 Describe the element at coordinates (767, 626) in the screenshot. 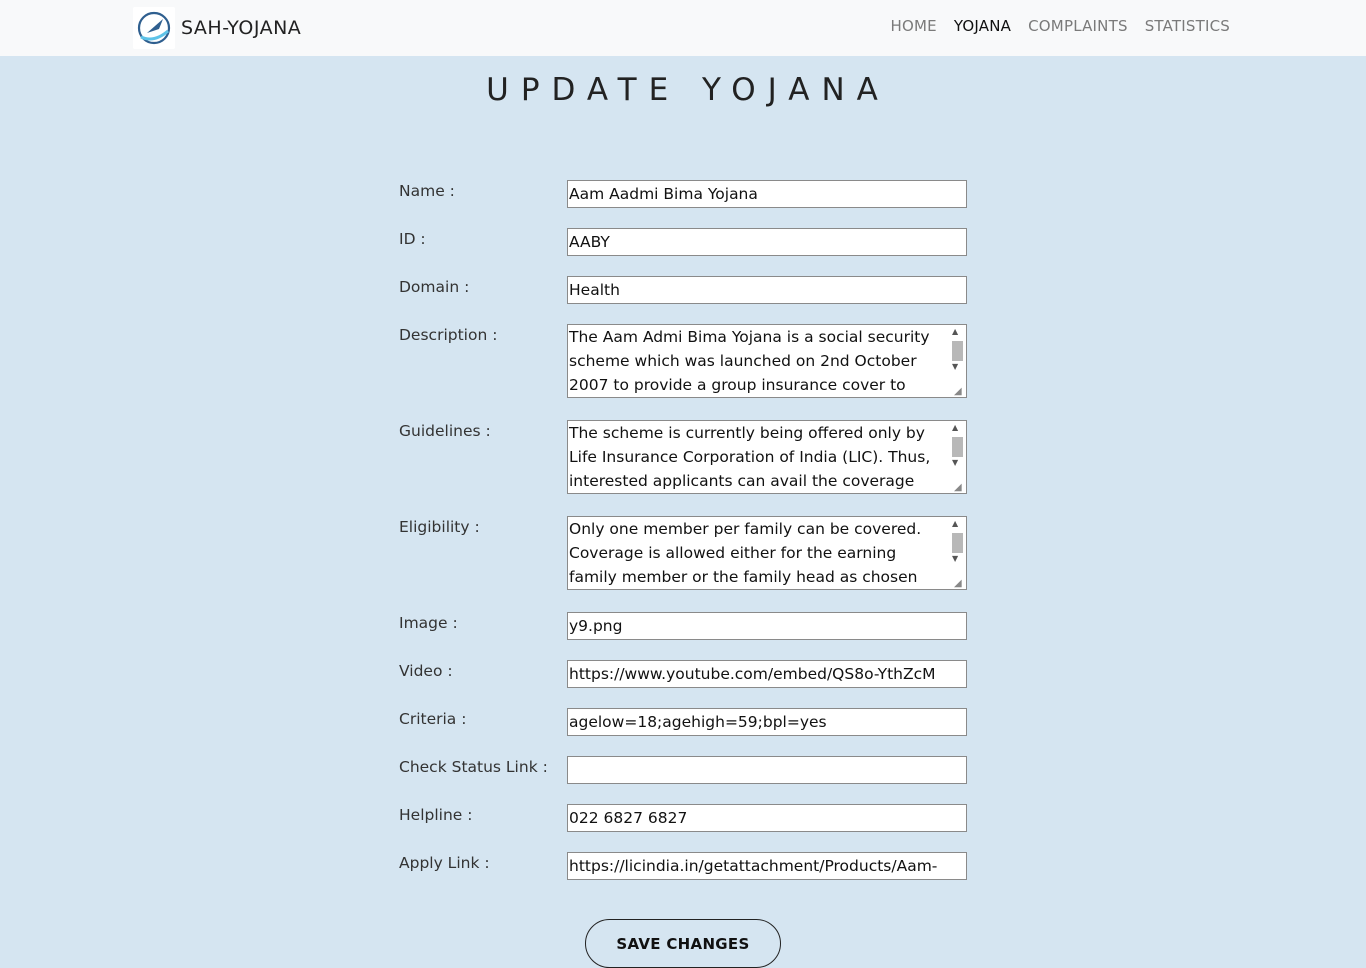

I see `image-input` at that location.